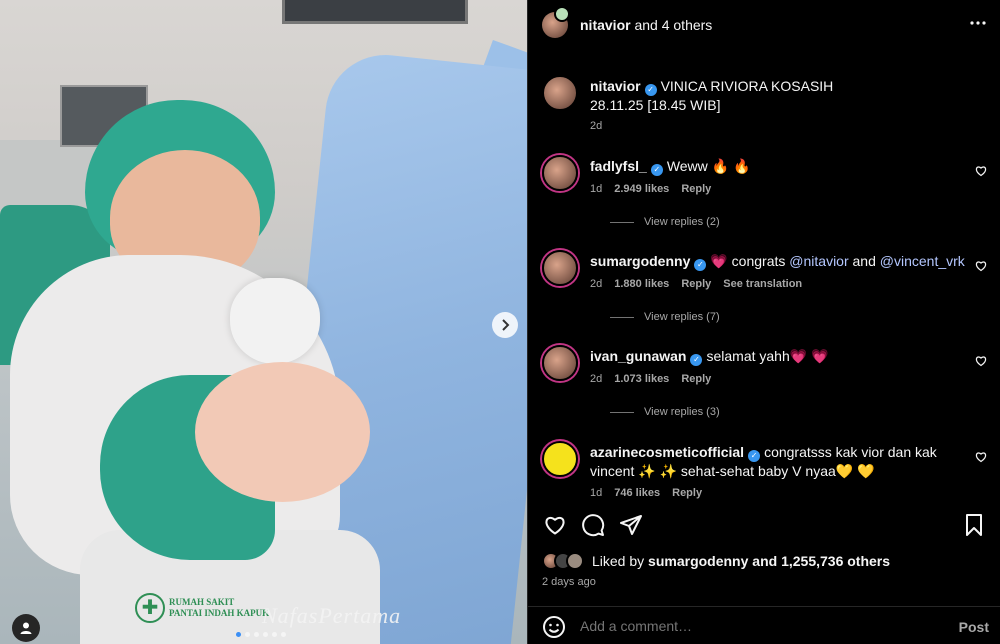 The image size is (1000, 644). What do you see at coordinates (667, 452) in the screenshot?
I see `comment-username: azarinecosmeticofficial` at bounding box center [667, 452].